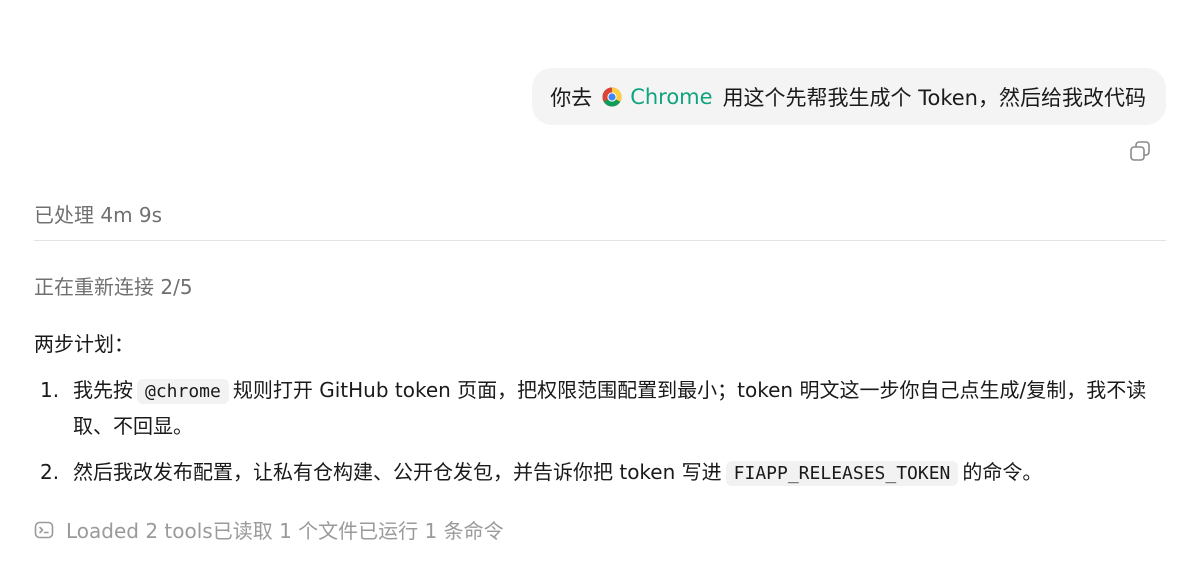 This screenshot has width=1200, height=562. Describe the element at coordinates (1002, 472) in the screenshot. I see `list-item-text-after: 的命令。` at that location.